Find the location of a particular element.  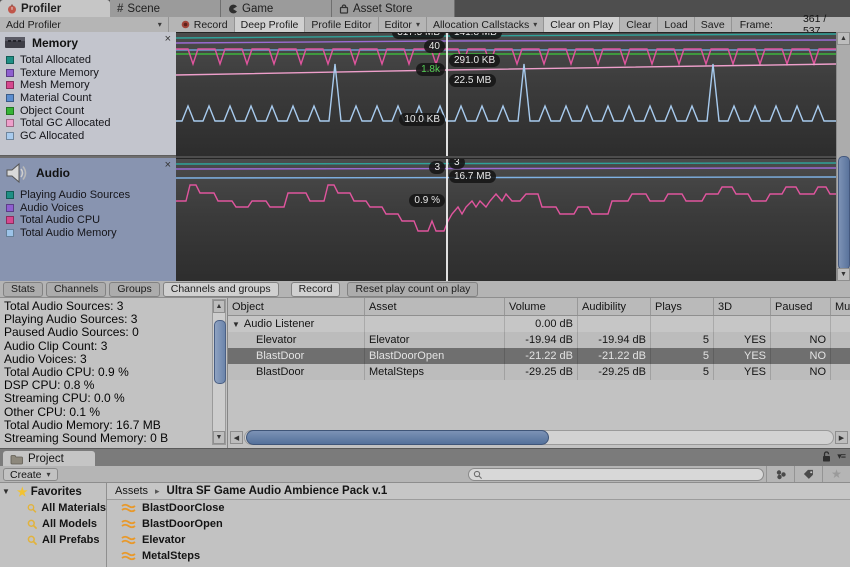

search-by-type-button is located at coordinates (780, 474).